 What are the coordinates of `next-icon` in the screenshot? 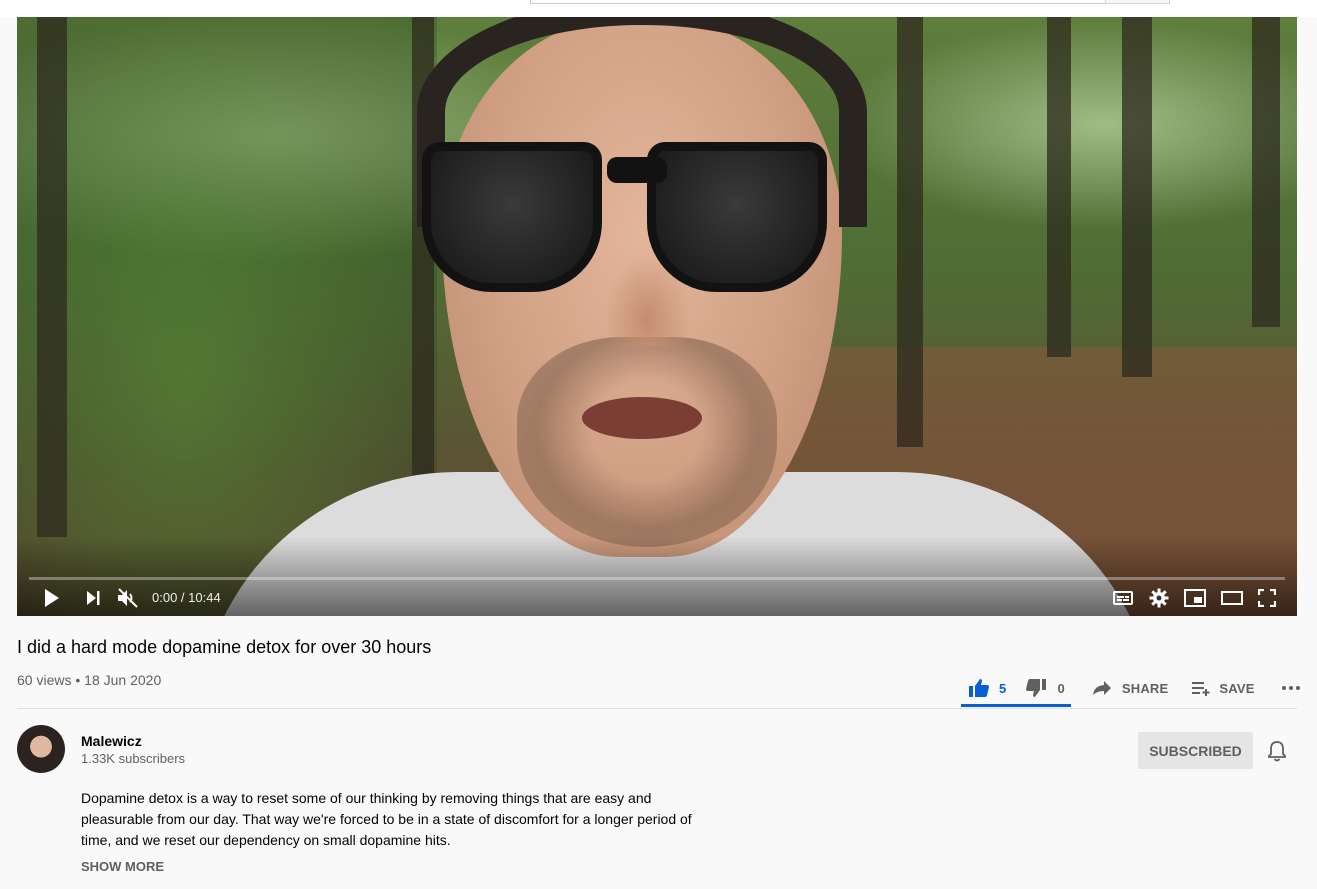 It's located at (93, 598).